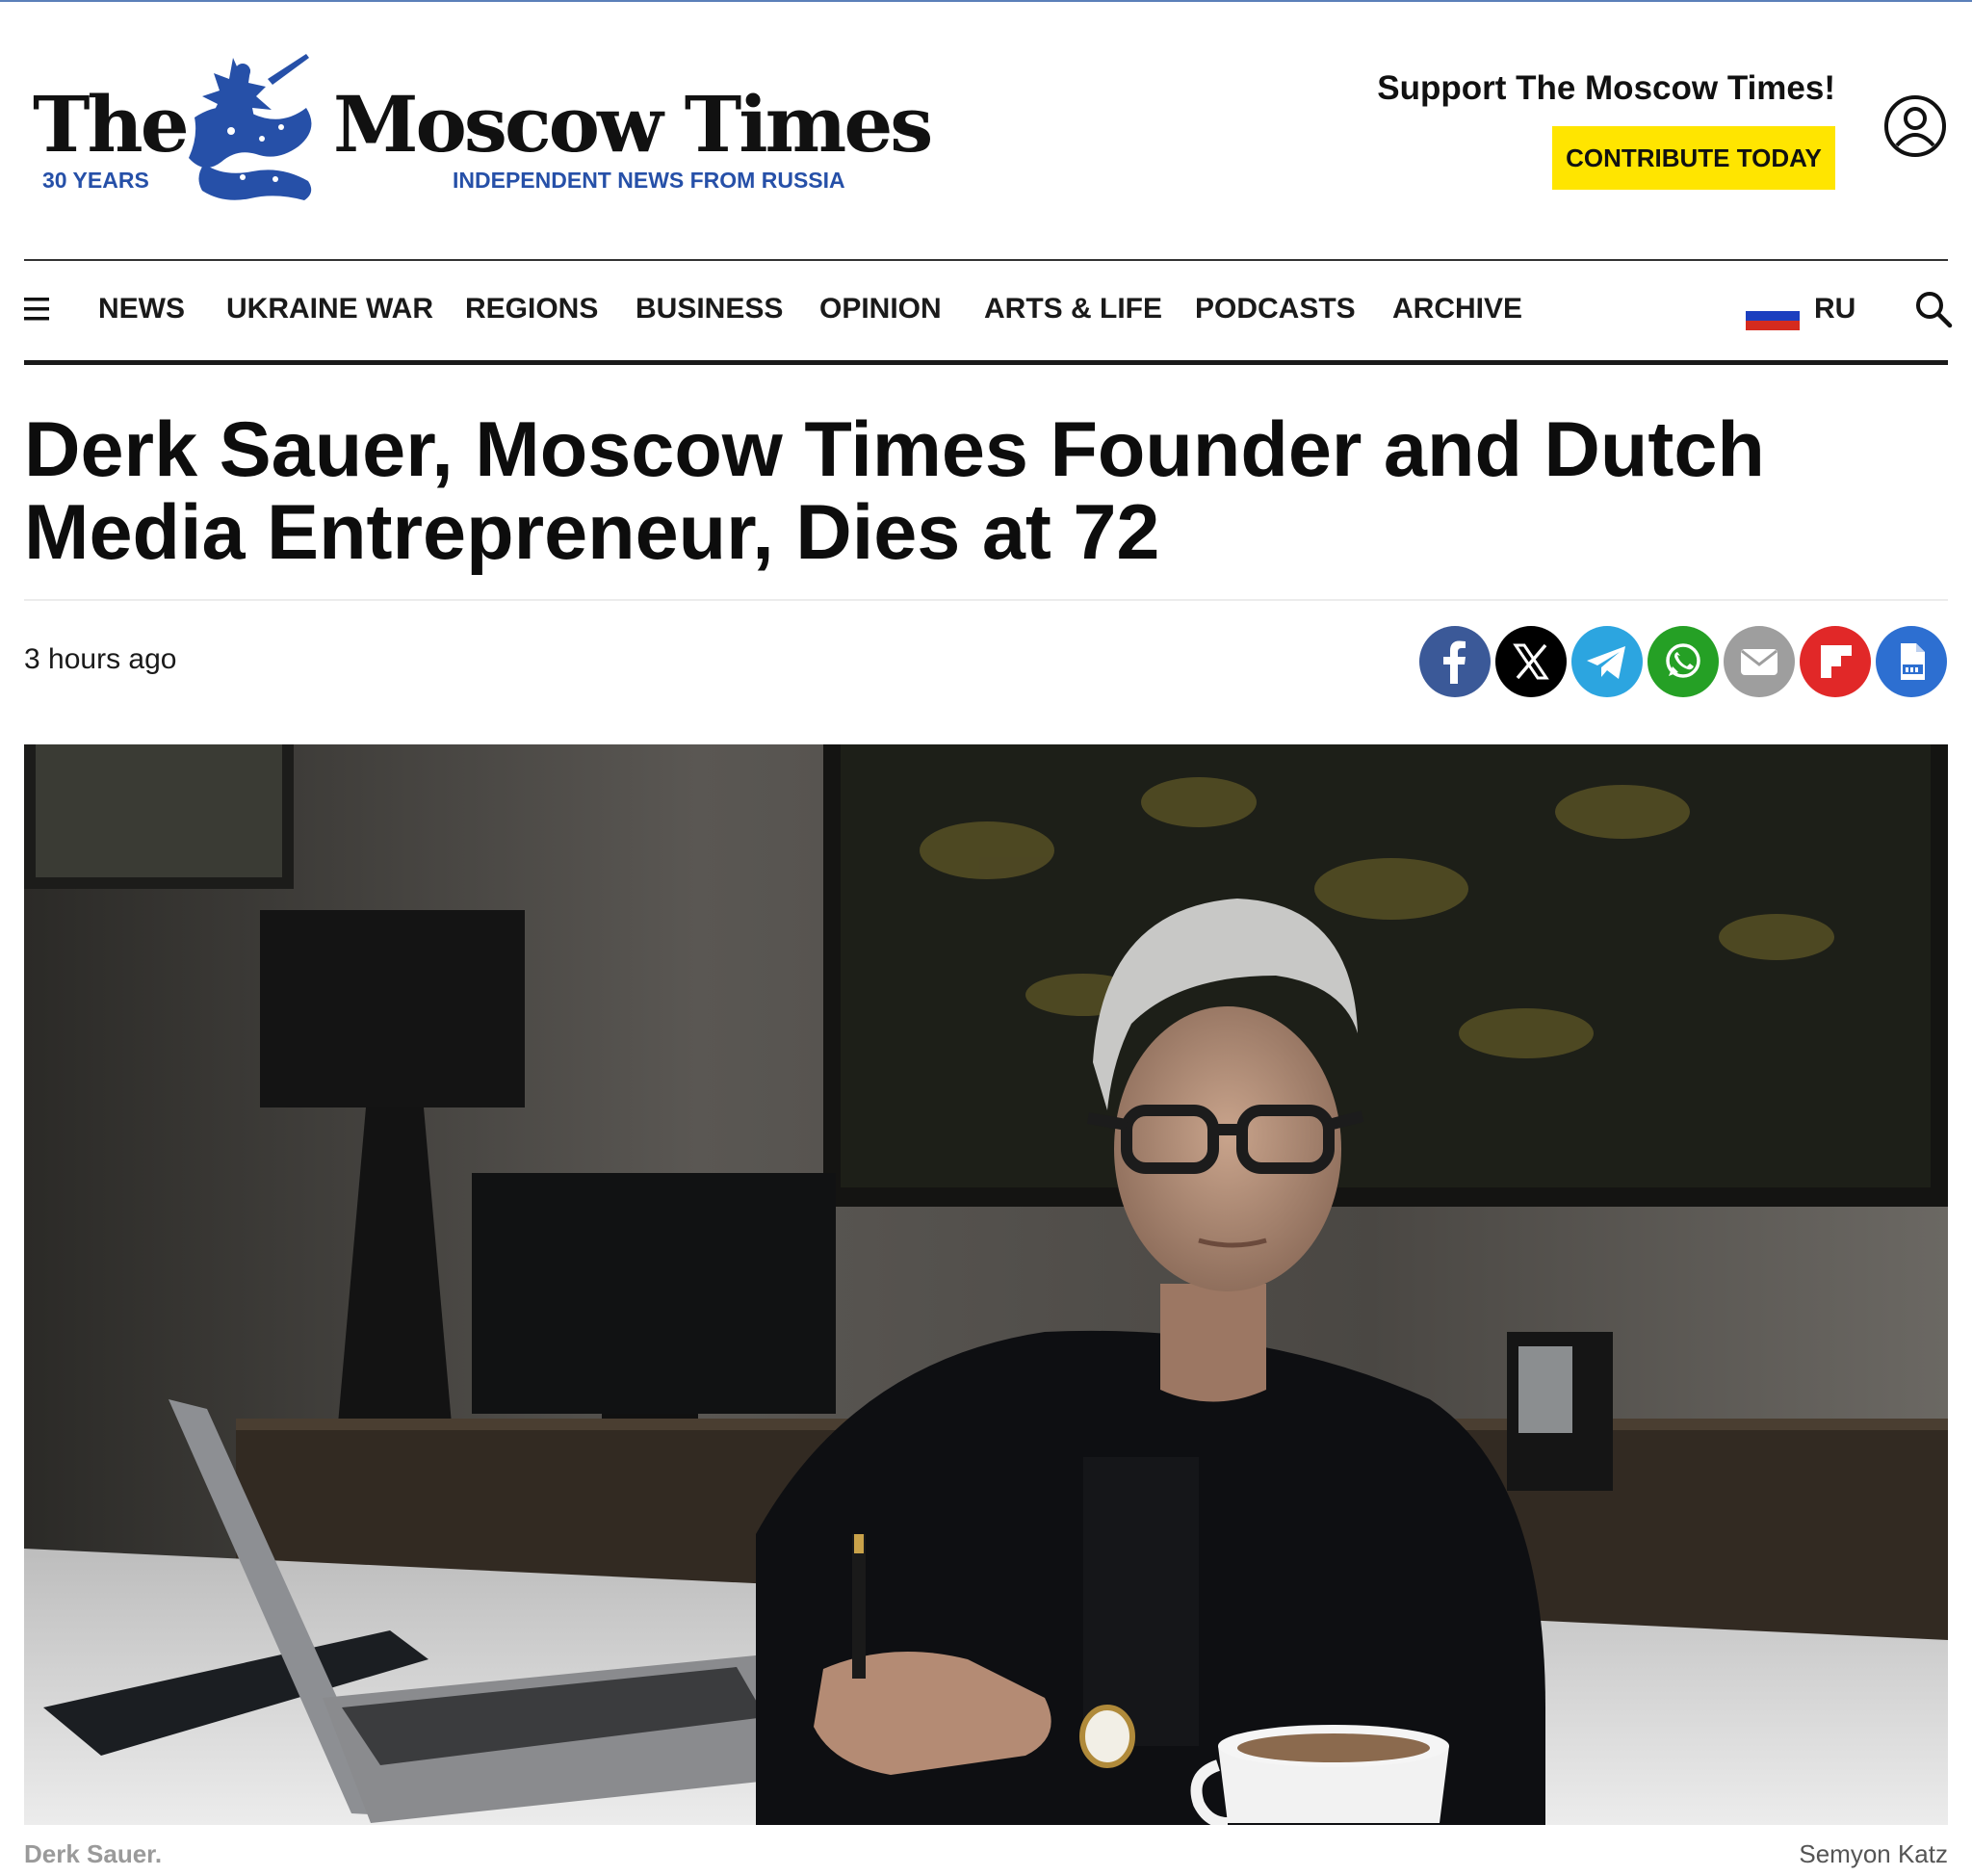 The height and width of the screenshot is (1876, 1972). Describe the element at coordinates (531, 309) in the screenshot. I see `nav-item-regions: REGIONS` at that location.